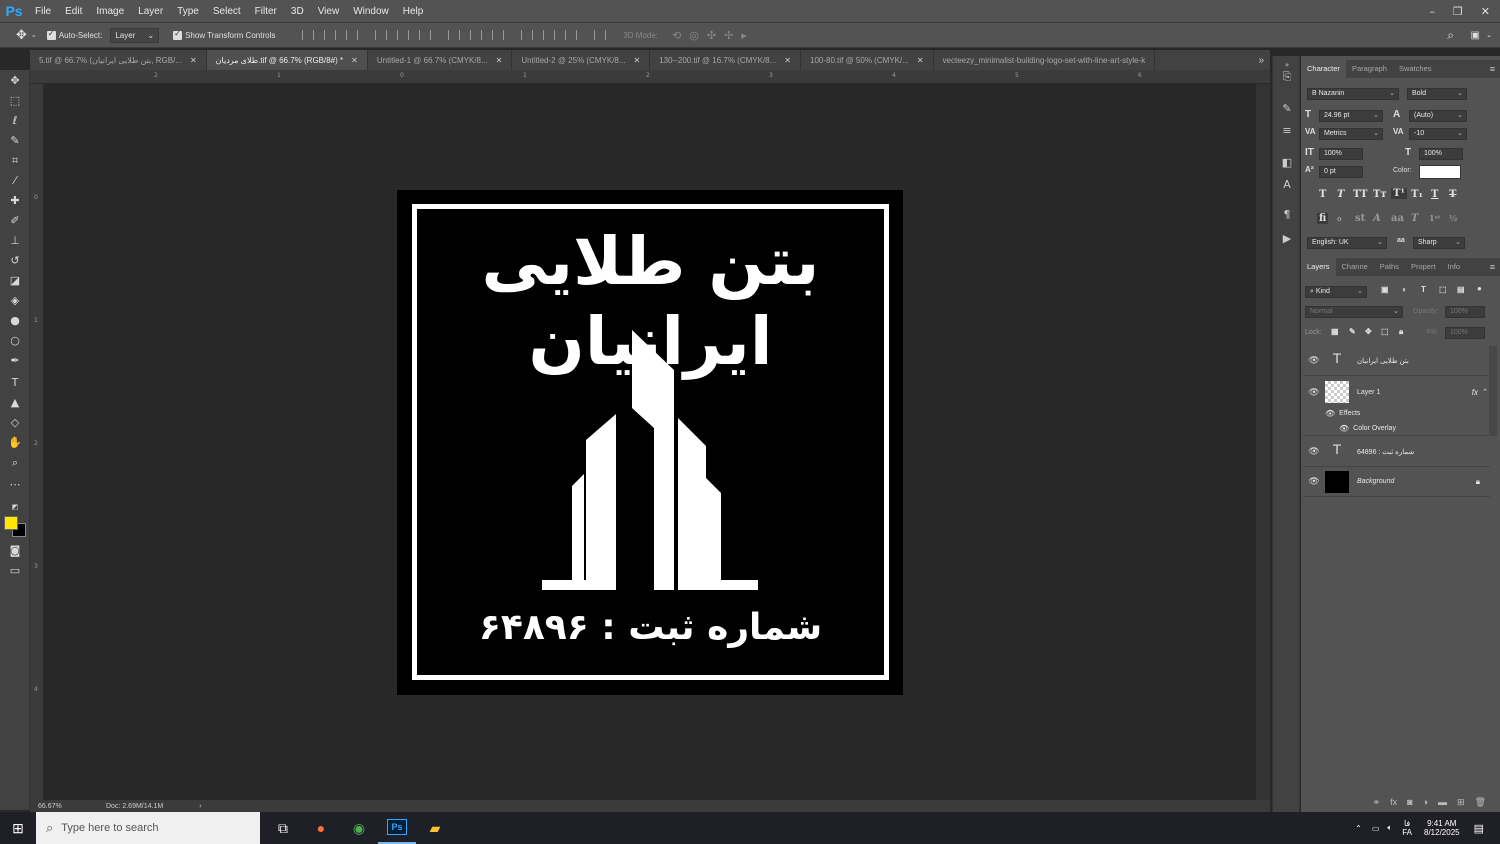 The image size is (1500, 844). I want to click on font-size-field: 24.96 pt ⌄, so click(1351, 116).